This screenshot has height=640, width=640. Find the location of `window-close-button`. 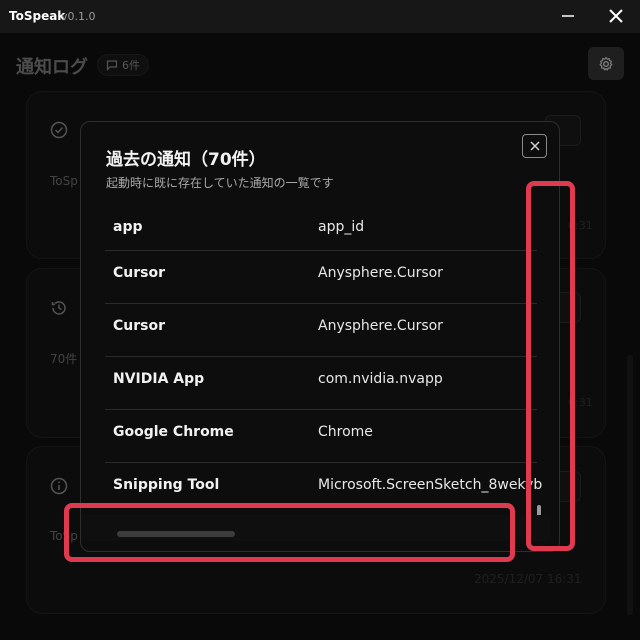

window-close-button is located at coordinates (616, 16).